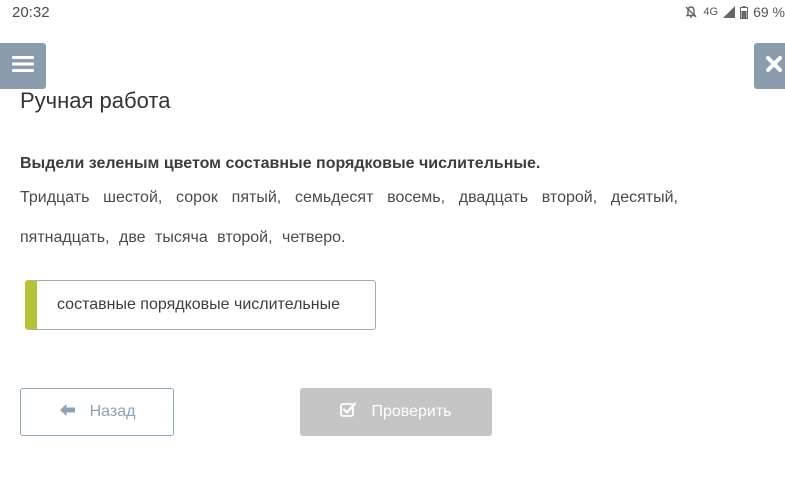  I want to click on category-label: составные порядковые числительные, so click(198, 304).